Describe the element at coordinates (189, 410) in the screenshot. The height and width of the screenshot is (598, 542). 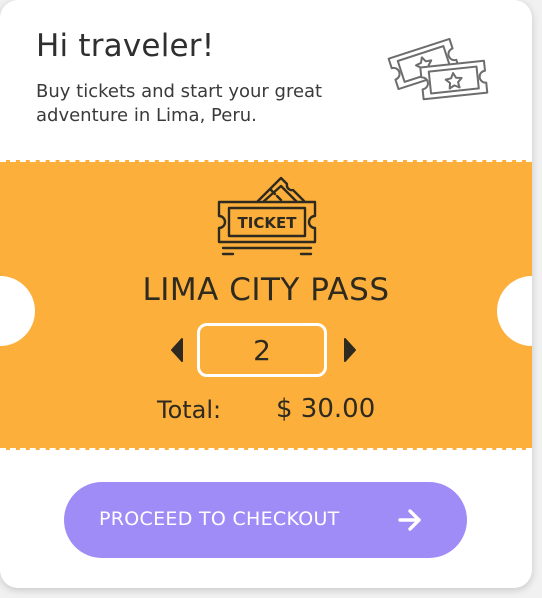
I see `total-label: Total:` at that location.